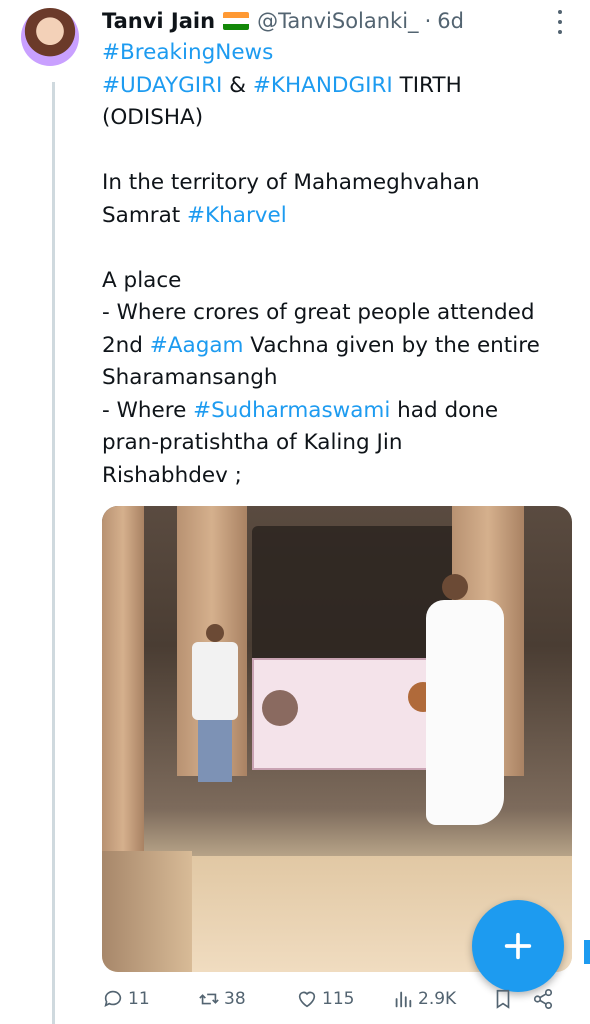 This screenshot has width=590, height=1024. I want to click on hashtag-khandgiri: #KHANDGIRI, so click(323, 85).